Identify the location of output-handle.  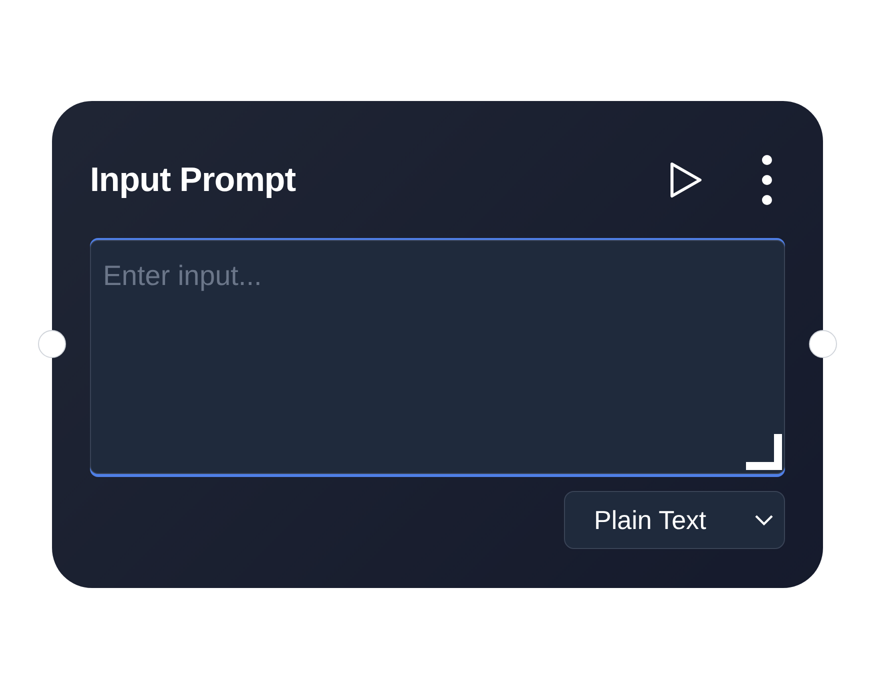
(823, 344).